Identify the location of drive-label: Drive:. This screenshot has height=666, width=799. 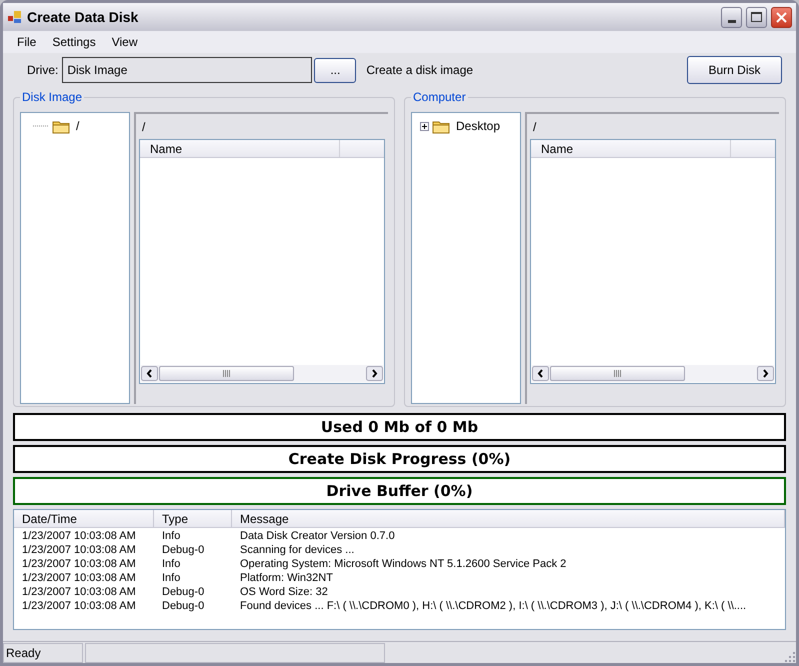
(42, 70).